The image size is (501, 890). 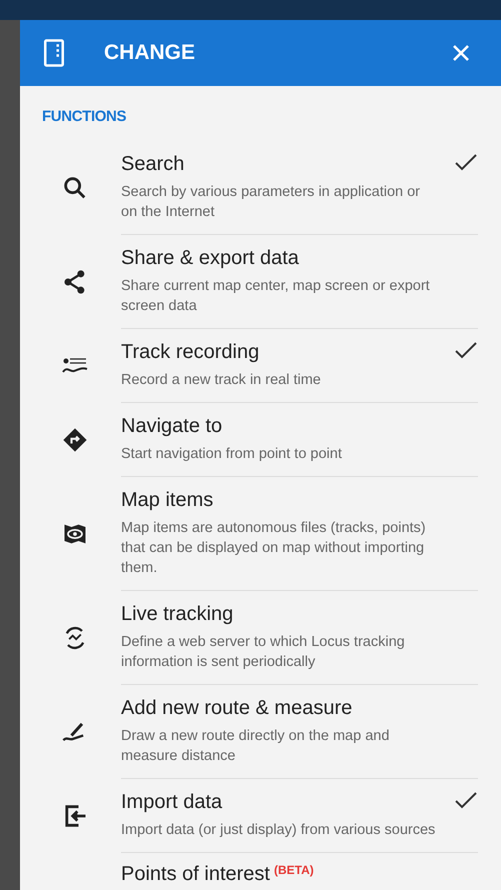 I want to click on item-title: Navigate to, so click(x=172, y=426).